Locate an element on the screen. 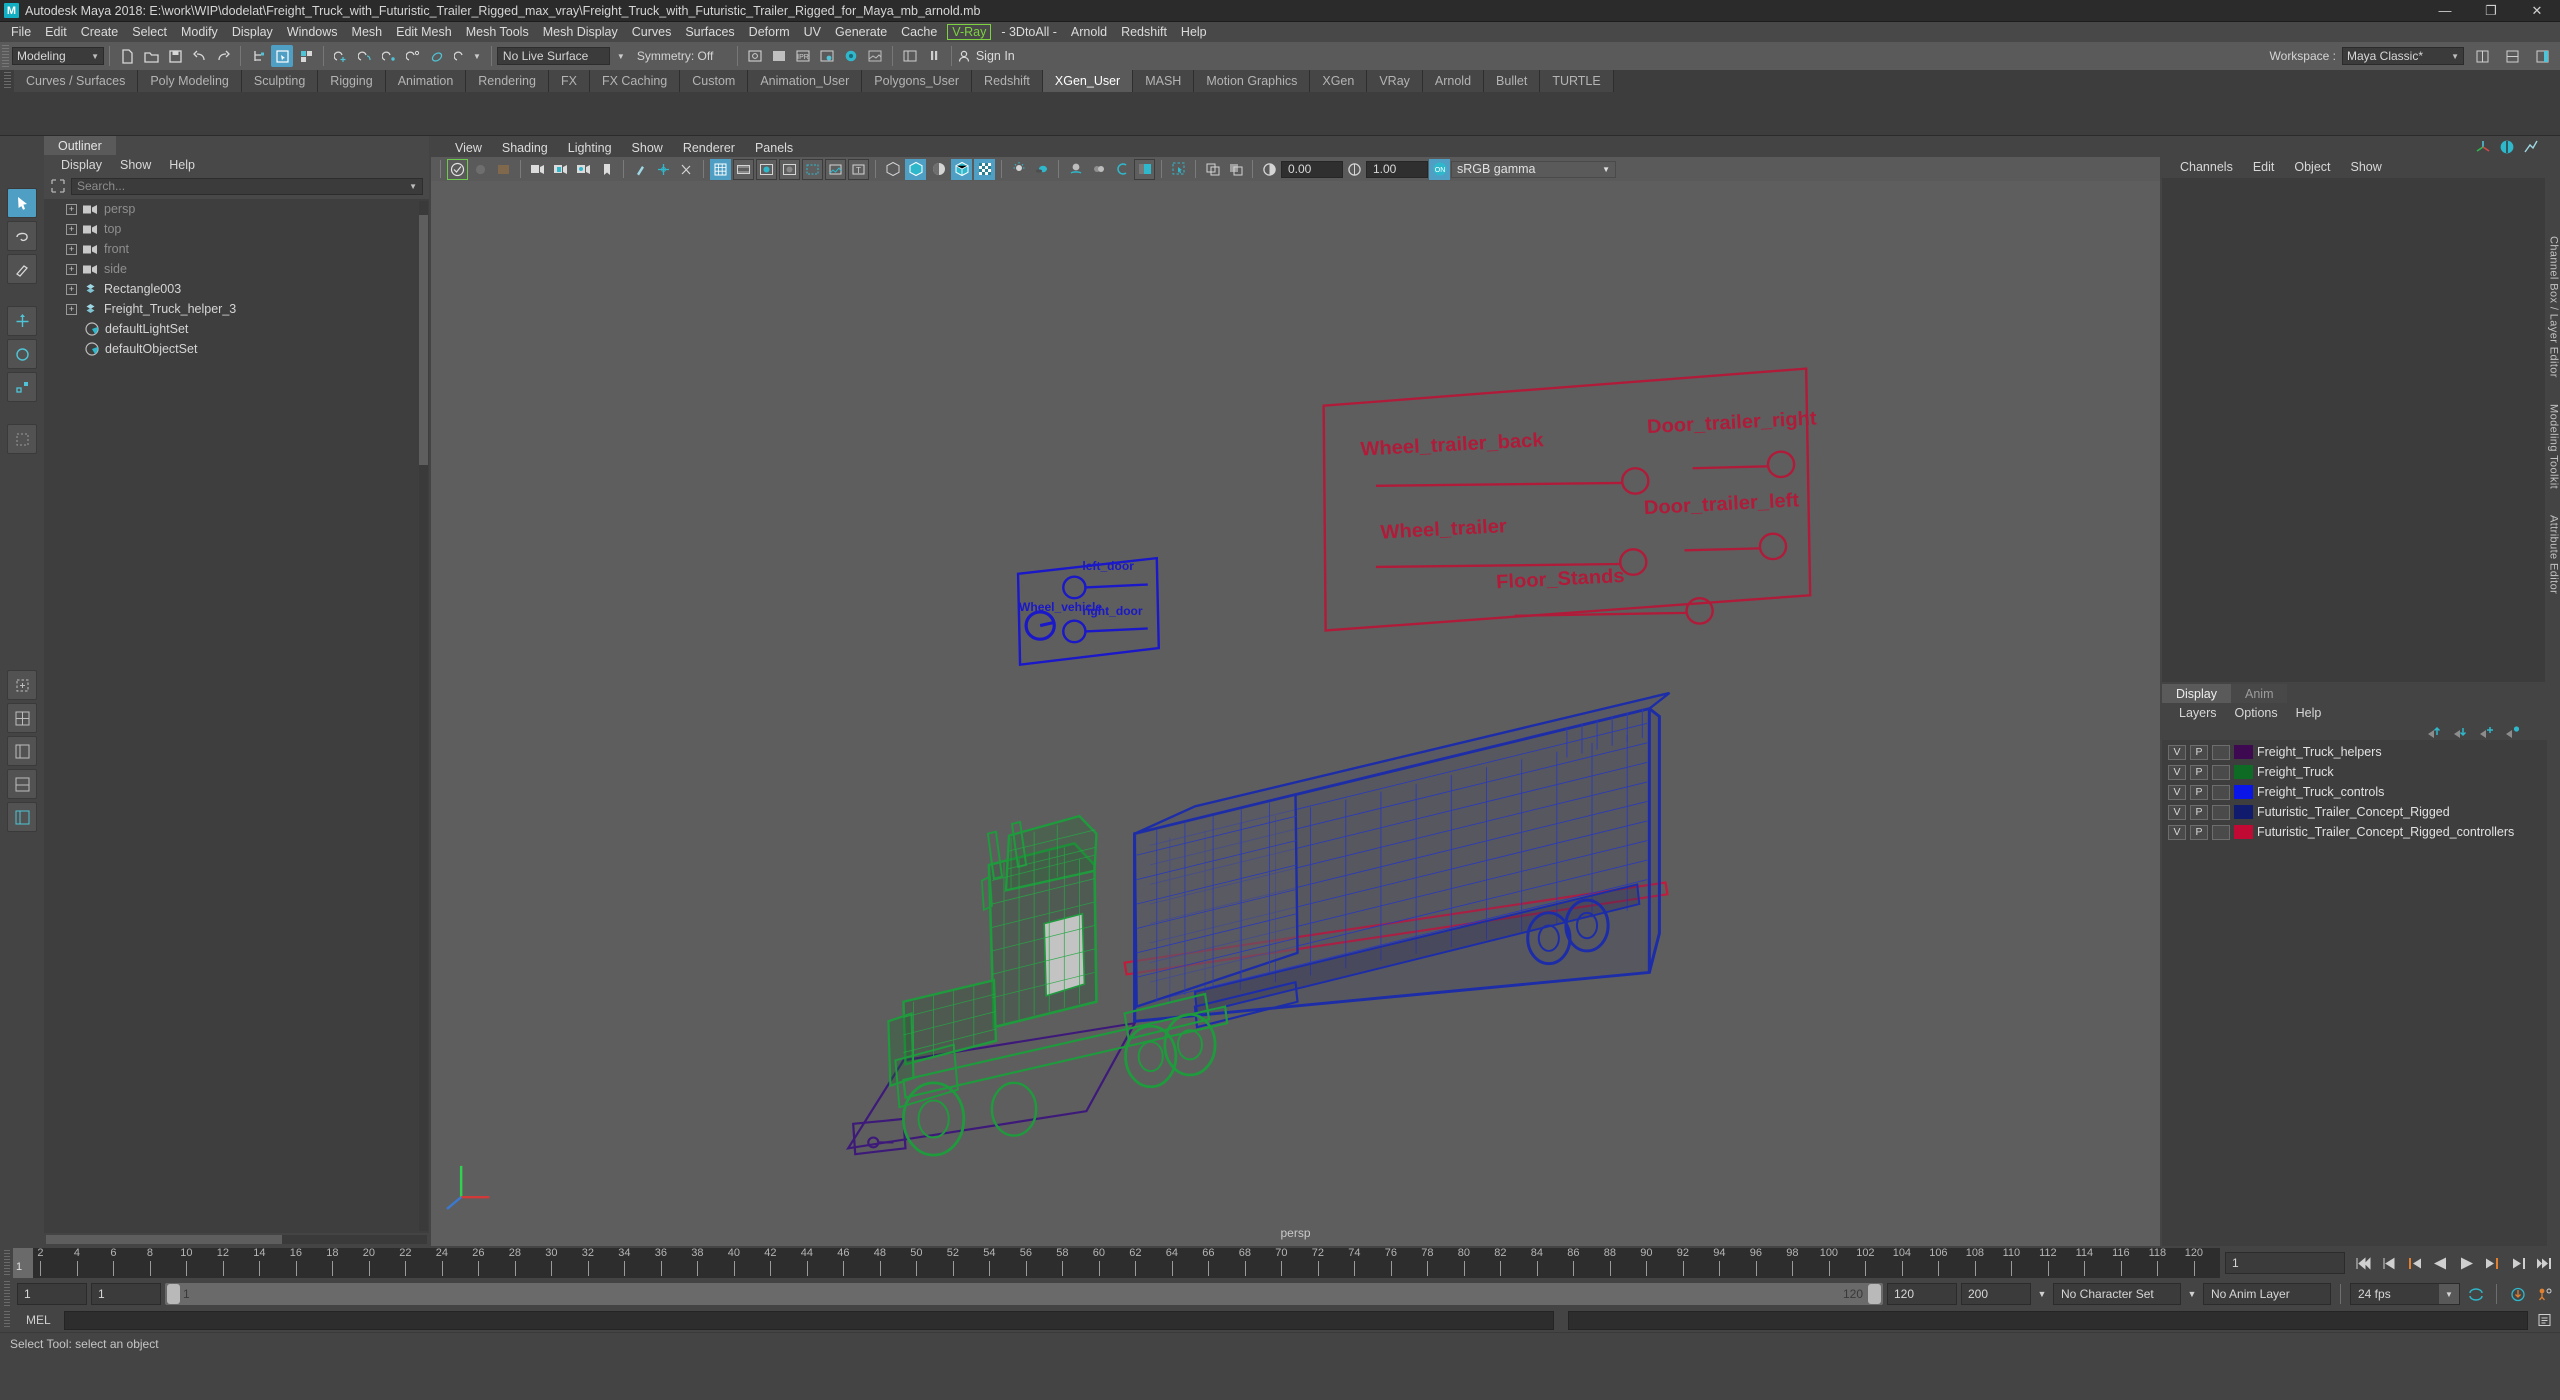 Image resolution: width=2560 pixels, height=1400 pixels. depth-of-field-icon is located at coordinates (1144, 169).